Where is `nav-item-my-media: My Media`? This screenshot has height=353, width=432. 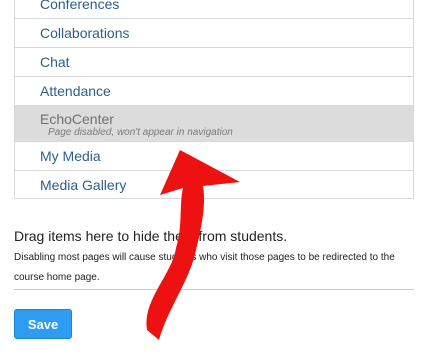
nav-item-my-media: My Media is located at coordinates (214, 156).